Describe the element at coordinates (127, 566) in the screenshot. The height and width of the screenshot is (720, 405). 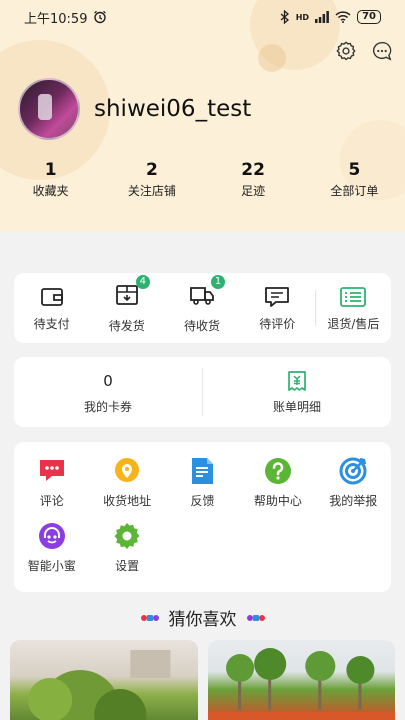
I see `service-label: 设置` at that location.